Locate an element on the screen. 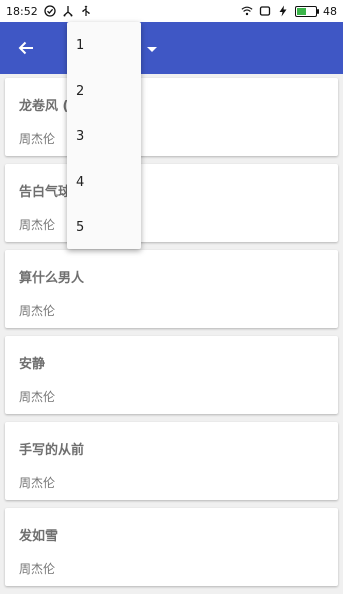 This screenshot has height=594, width=343. spinner-dropdown: 1 2 3 4 5 is located at coordinates (104, 135).